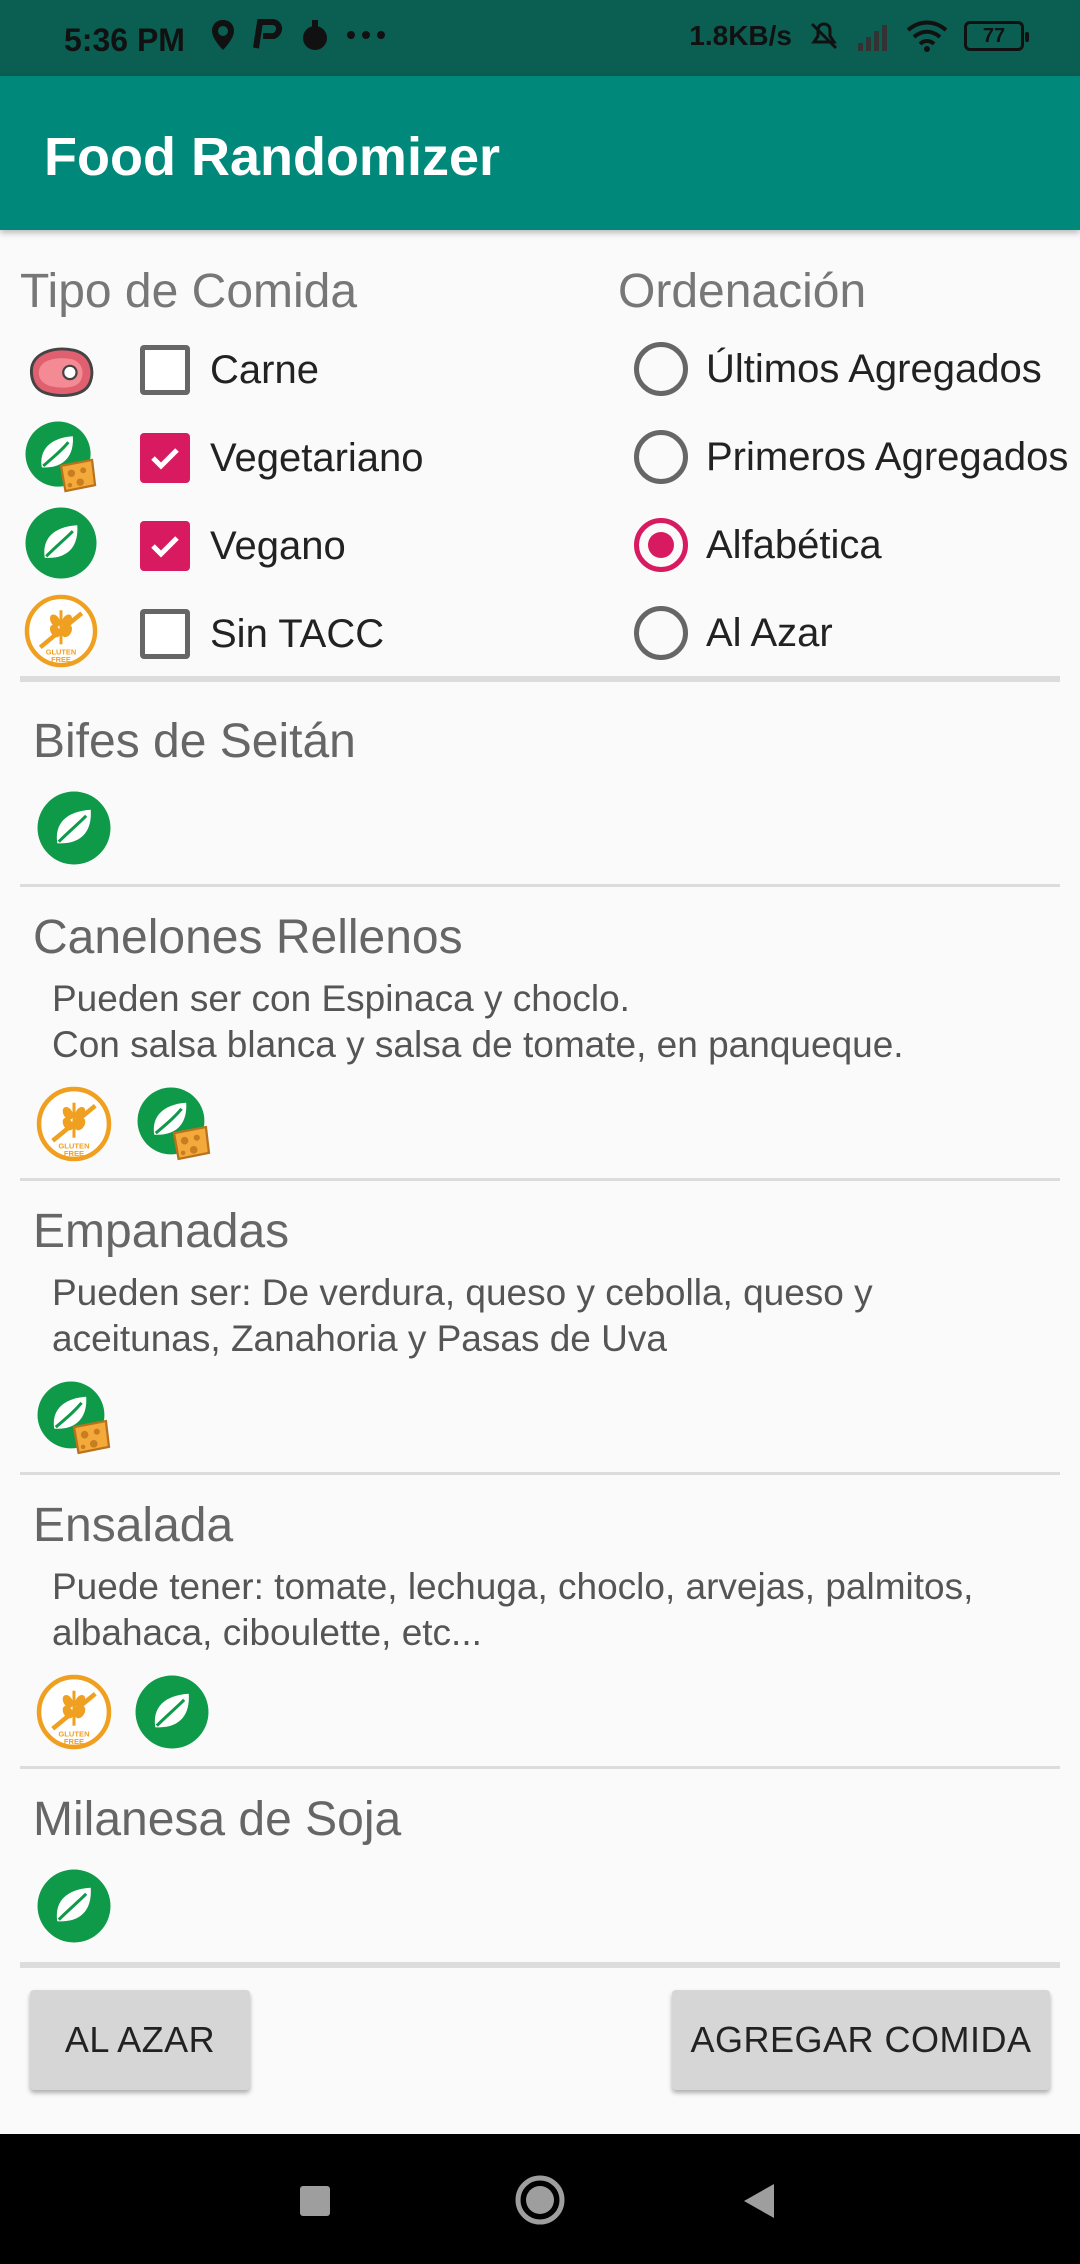  I want to click on radio-al-azar, so click(661, 633).